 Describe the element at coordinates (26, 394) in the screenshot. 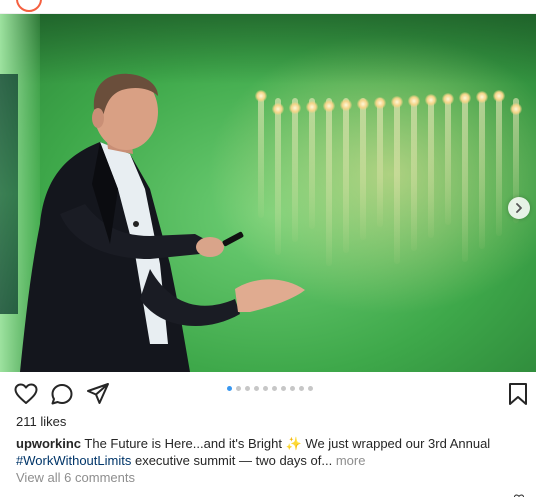

I see `like-button` at that location.